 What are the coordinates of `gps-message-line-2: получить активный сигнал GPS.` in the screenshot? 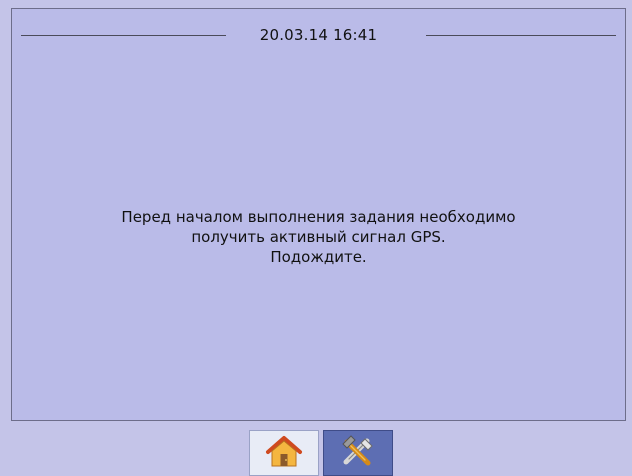 It's located at (318, 237).